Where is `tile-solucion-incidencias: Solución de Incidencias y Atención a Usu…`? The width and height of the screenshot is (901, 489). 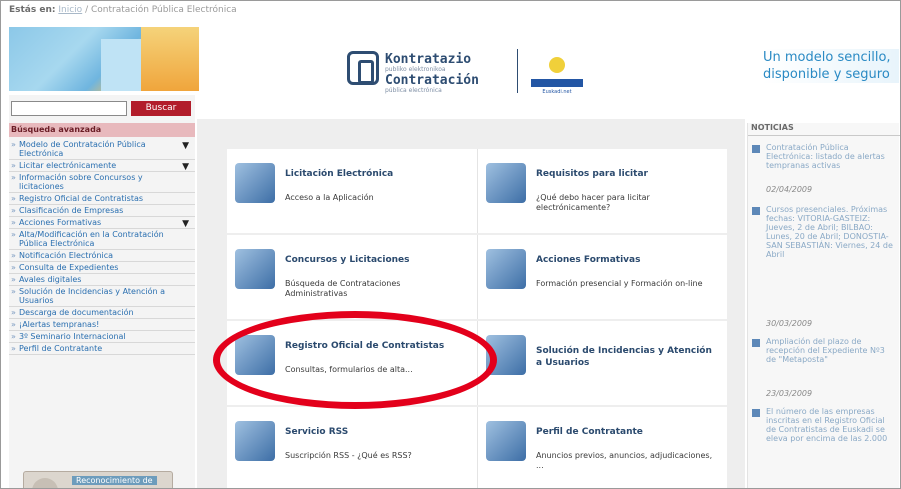
tile-solucion-incidencias: Solución de Incidencias y Atención a Usu… is located at coordinates (602, 363).